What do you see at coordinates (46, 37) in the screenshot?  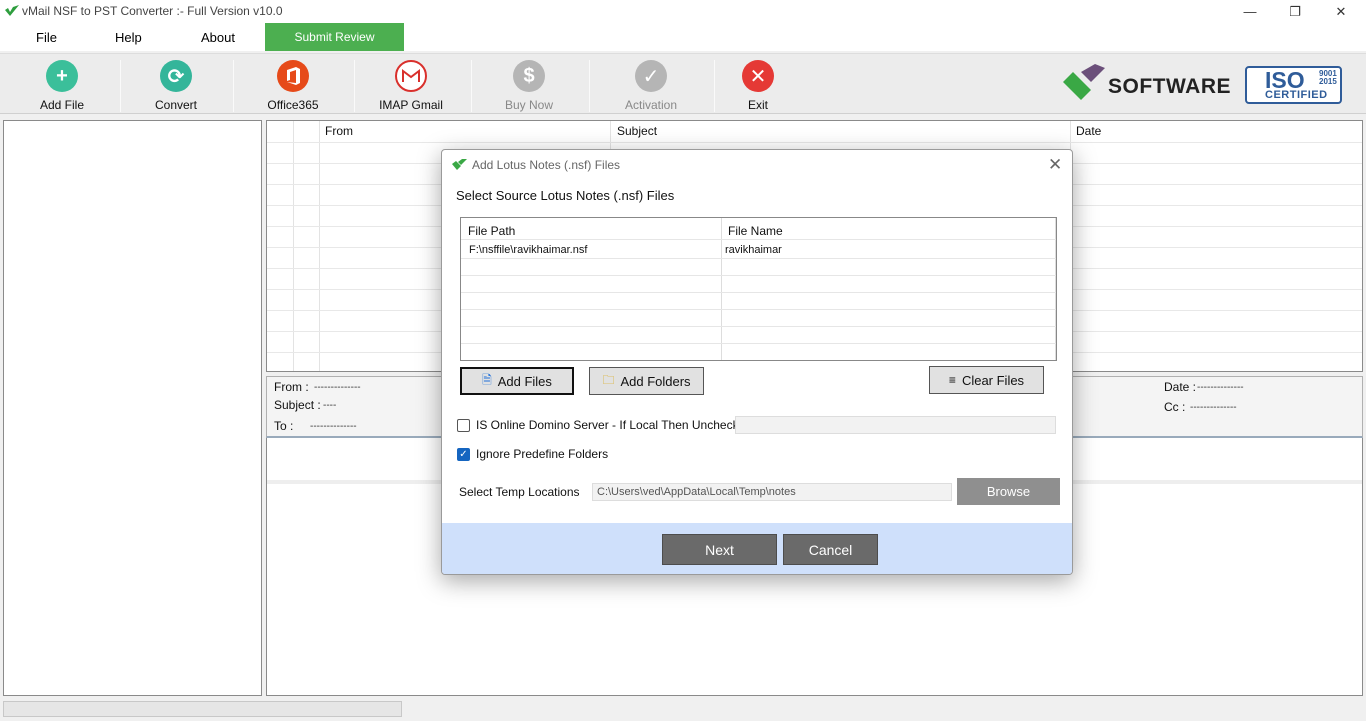 I see `menu-file: File` at bounding box center [46, 37].